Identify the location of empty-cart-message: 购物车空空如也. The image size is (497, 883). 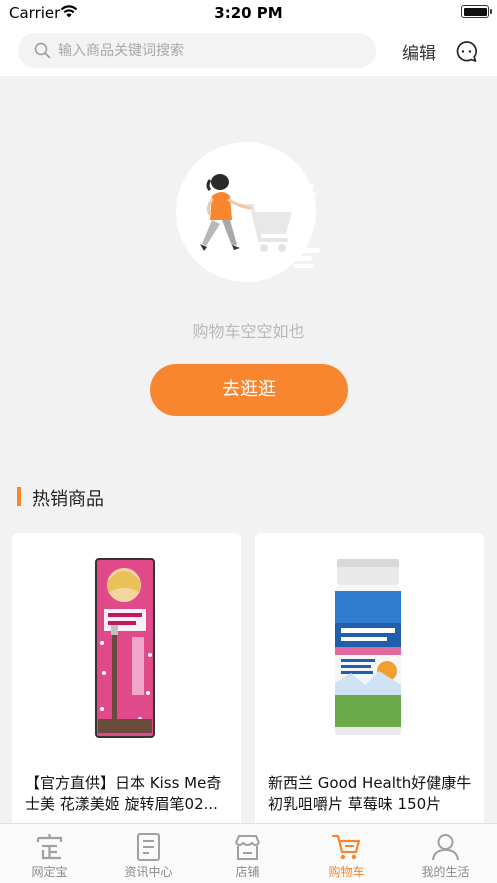
(248, 331).